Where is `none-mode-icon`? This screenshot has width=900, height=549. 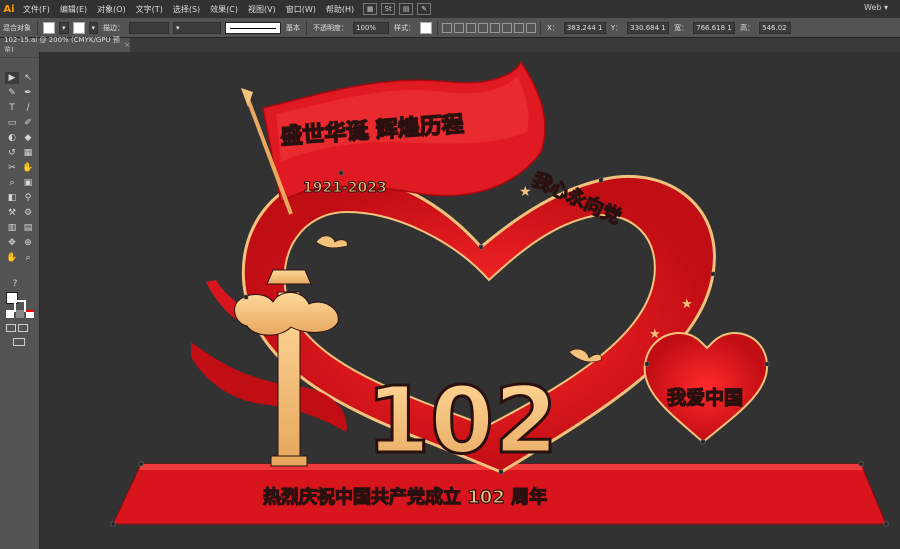 none-mode-icon is located at coordinates (30, 314).